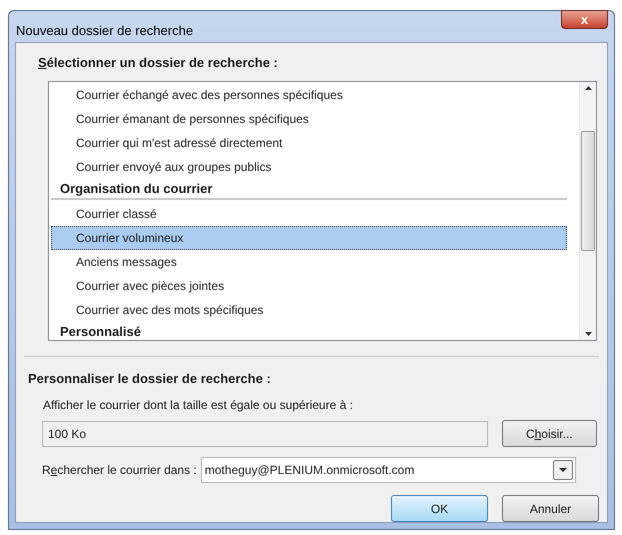 This screenshot has width=622, height=535. I want to click on ok-button: OK, so click(439, 508).